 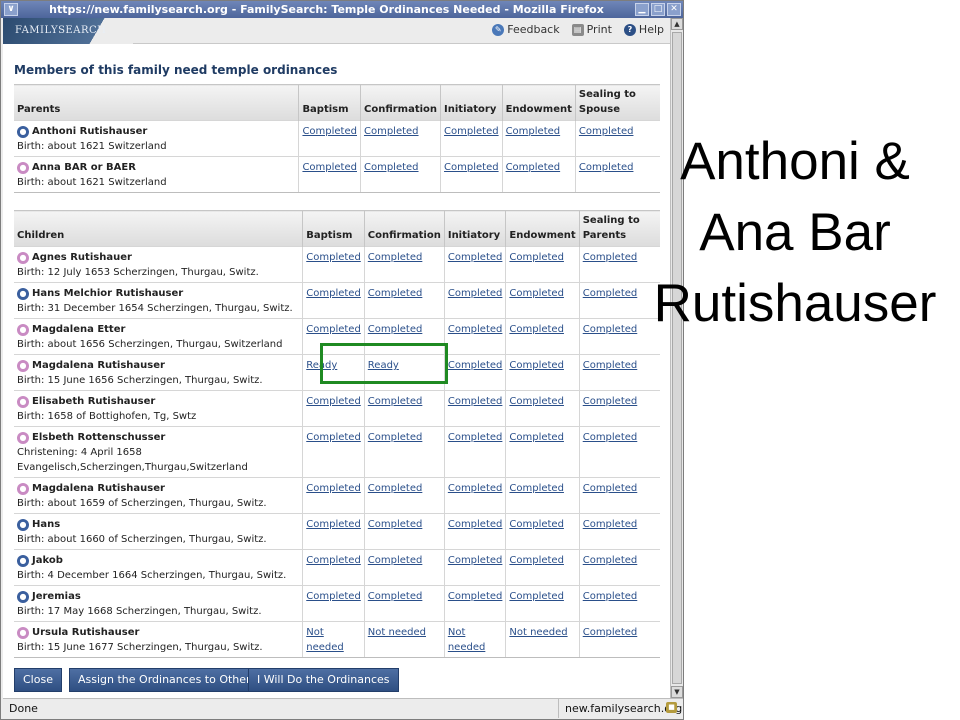 What do you see at coordinates (68, 31) in the screenshot?
I see `familysearch-logo: FAMILYSEARCH` at bounding box center [68, 31].